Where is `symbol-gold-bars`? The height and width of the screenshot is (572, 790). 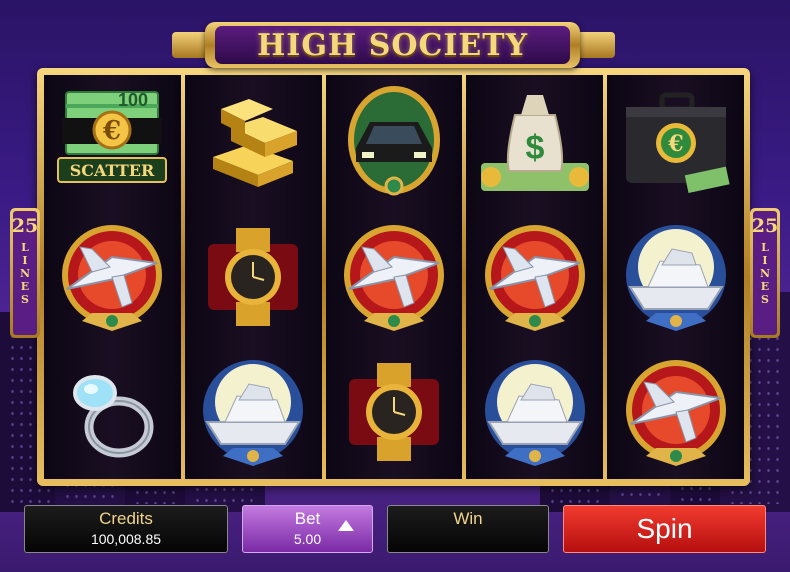
symbol-gold-bars is located at coordinates (253, 142).